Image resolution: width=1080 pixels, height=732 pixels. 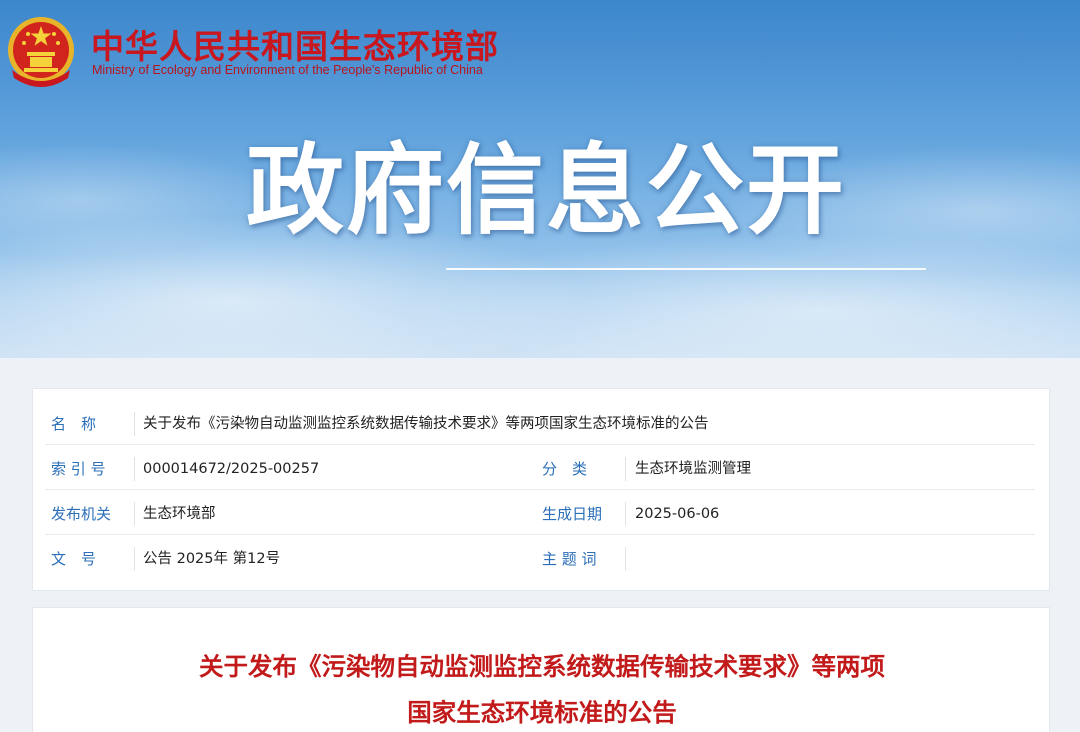 What do you see at coordinates (584, 514) in the screenshot?
I see `date-label: 生成日期` at bounding box center [584, 514].